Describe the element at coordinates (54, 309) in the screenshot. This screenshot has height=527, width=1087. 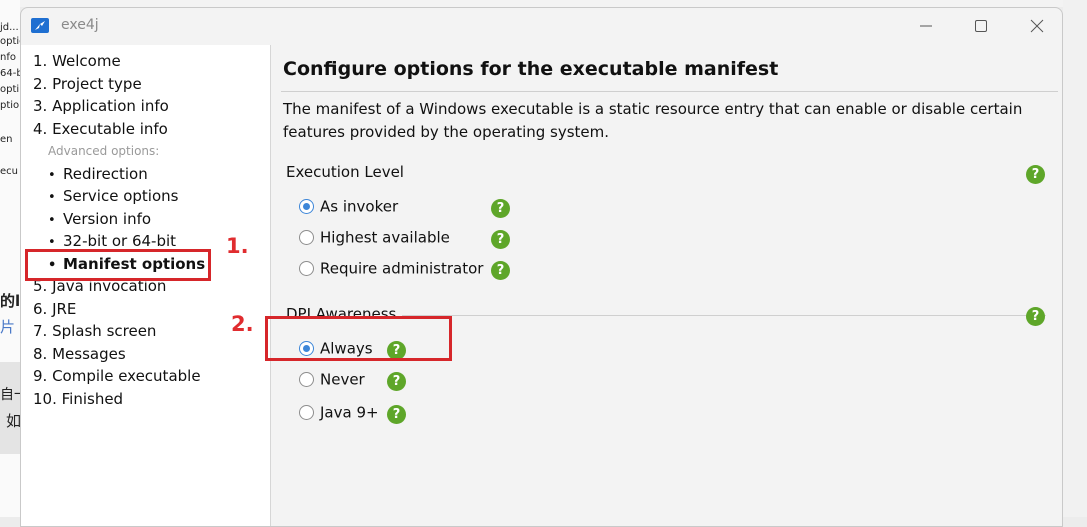
I see `step-jre: 6. JRE` at that location.